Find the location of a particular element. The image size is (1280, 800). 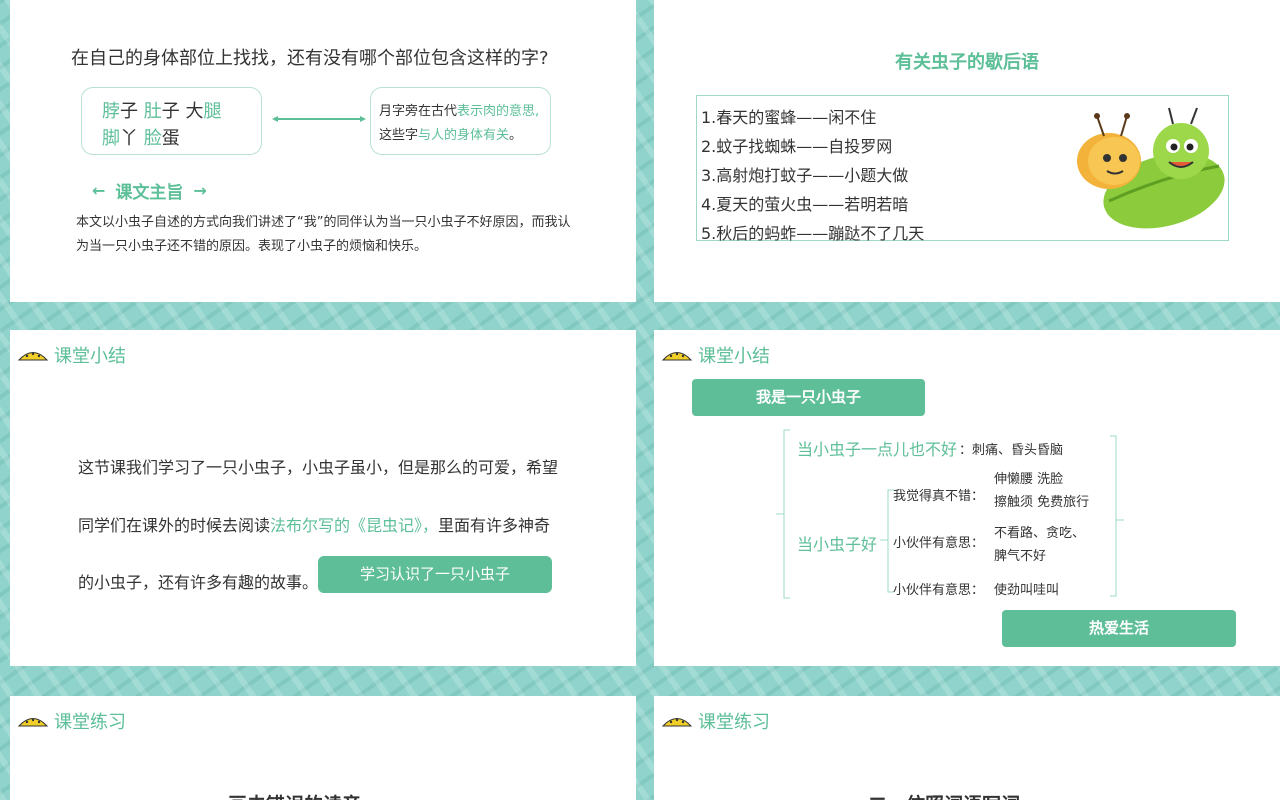

character-box: 脖子 肚子 大腿 脚丫 脸蛋 is located at coordinates (171, 121).